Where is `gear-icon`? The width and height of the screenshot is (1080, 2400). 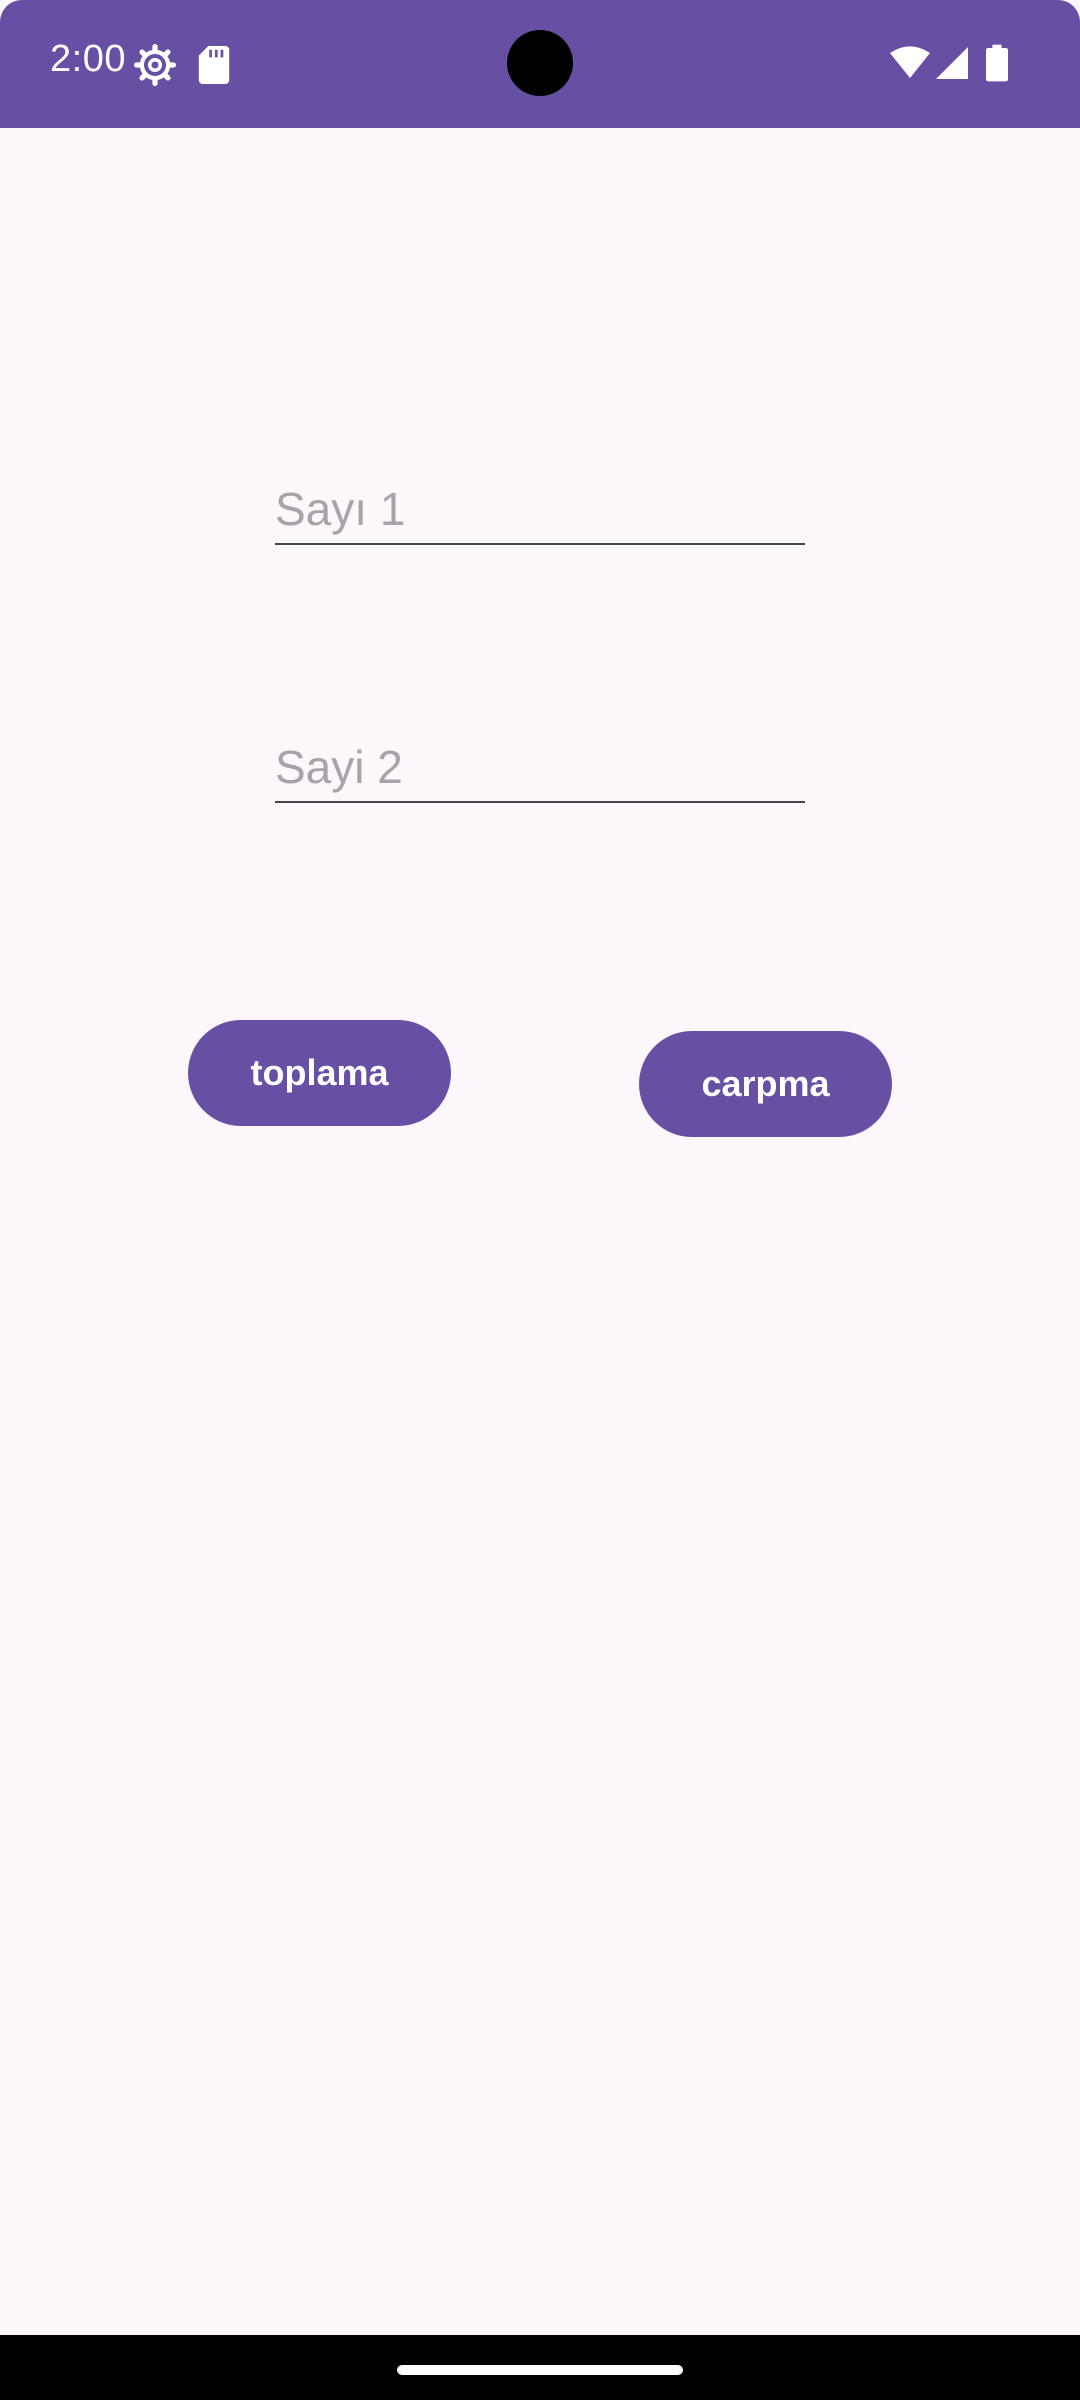 gear-icon is located at coordinates (155, 65).